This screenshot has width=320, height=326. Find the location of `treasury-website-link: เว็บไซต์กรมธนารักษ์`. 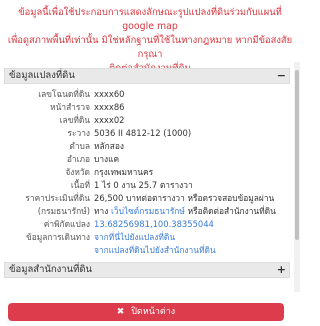

treasury-website-link: เว็บไซต์กรมธนารักษ์ is located at coordinates (148, 211).